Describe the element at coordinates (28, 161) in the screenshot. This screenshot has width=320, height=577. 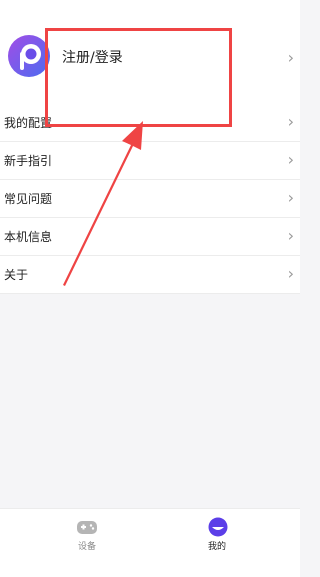
I see `menu-item-label: 新手指引` at that location.